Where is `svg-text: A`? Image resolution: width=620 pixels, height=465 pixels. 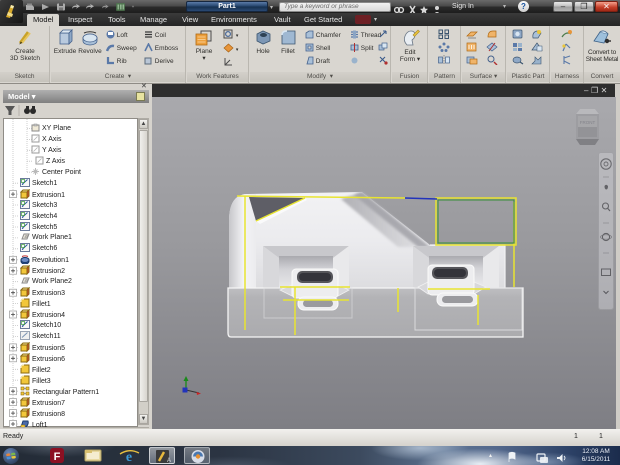
svg-text: A is located at coordinates (169, 461).